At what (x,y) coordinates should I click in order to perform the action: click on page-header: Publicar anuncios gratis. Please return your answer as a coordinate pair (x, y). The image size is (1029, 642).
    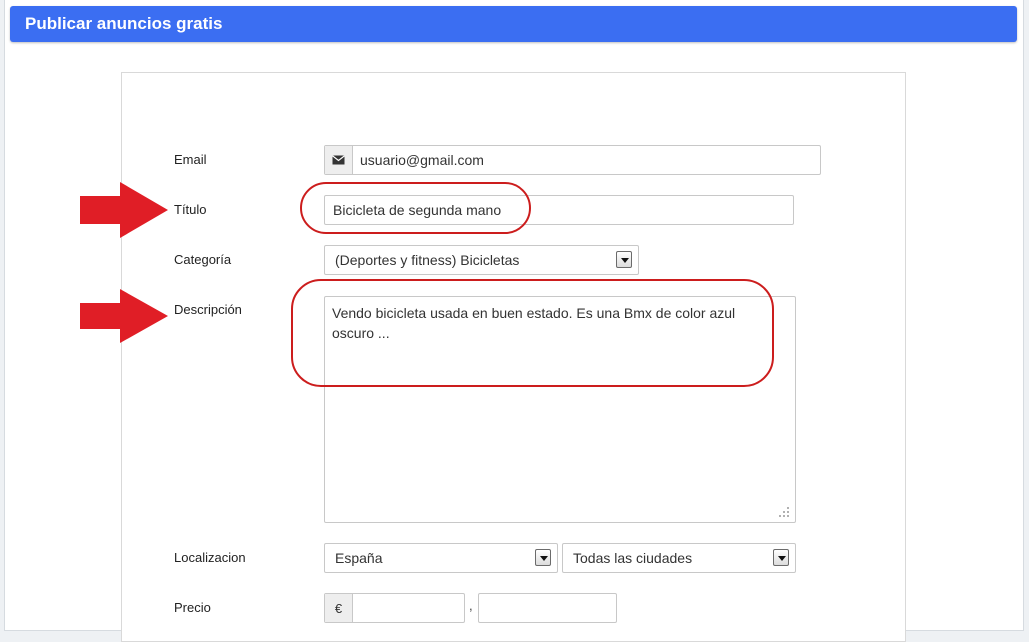
    Looking at the image, I should click on (513, 24).